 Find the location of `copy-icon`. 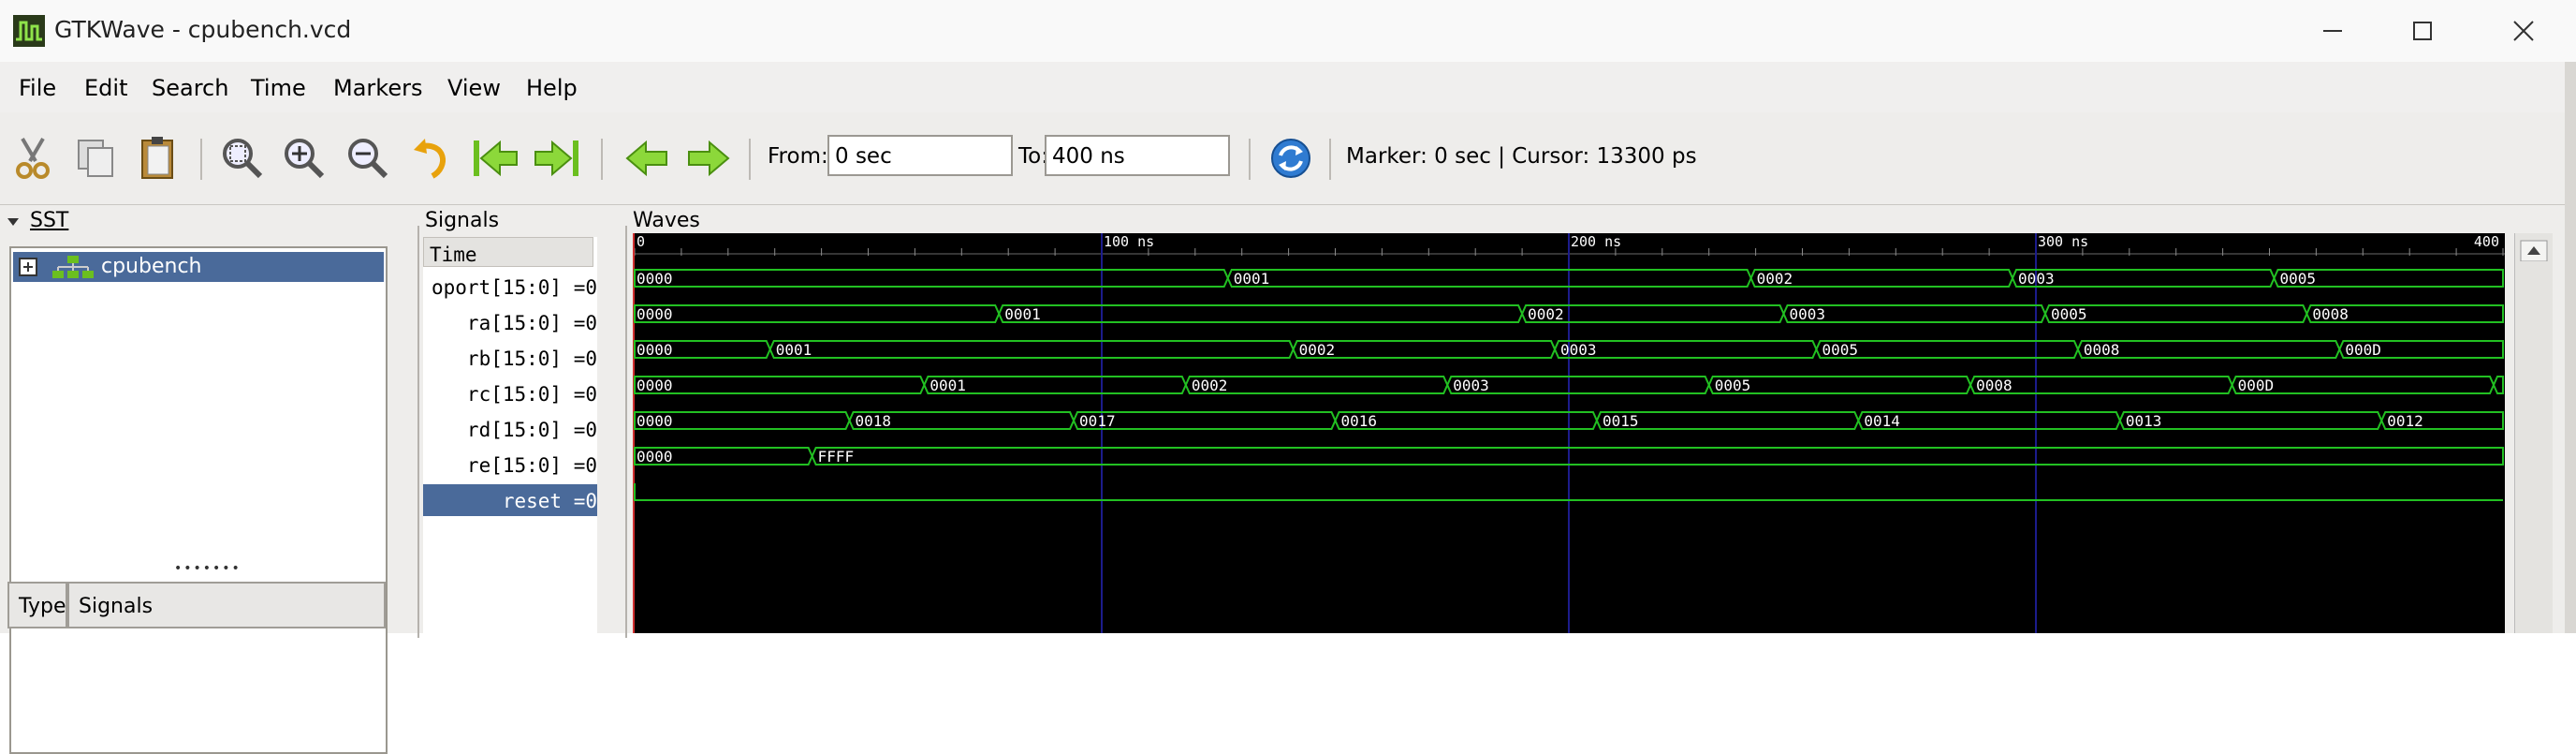

copy-icon is located at coordinates (96, 159).